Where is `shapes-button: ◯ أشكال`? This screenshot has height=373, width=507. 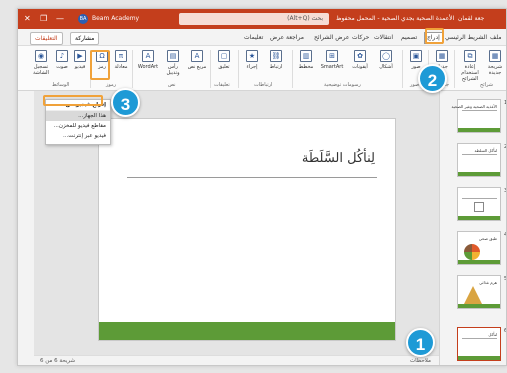 shapes-button: ◯ أشكال is located at coordinates (386, 60).